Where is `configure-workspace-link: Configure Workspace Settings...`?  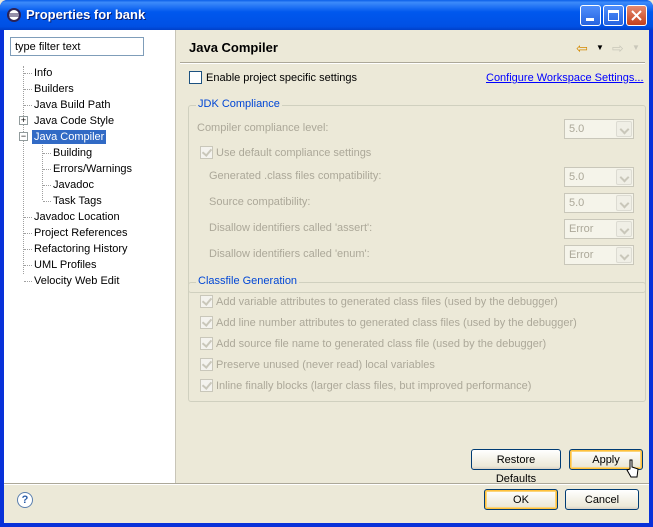
configure-workspace-link: Configure Workspace Settings... is located at coordinates (565, 78).